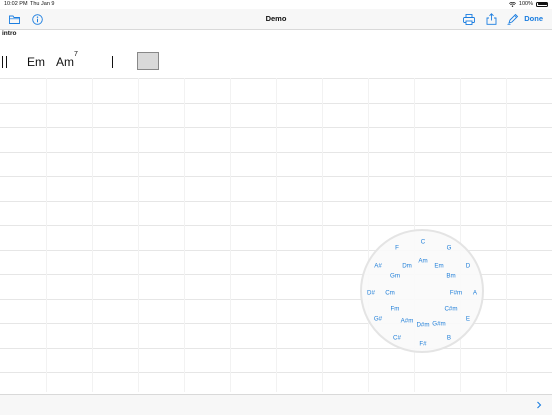 The image size is (552, 415). I want to click on wheel-chord-b: B, so click(449, 338).